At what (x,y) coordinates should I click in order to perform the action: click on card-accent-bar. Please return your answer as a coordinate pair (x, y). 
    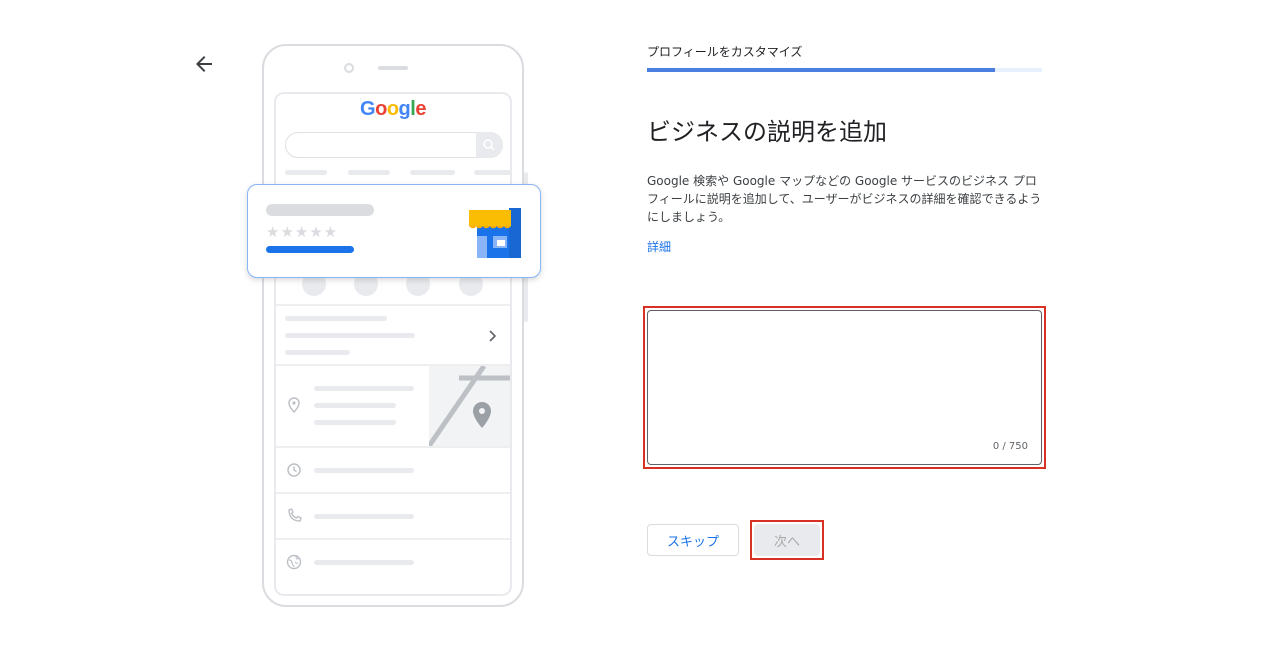
    Looking at the image, I should click on (310, 249).